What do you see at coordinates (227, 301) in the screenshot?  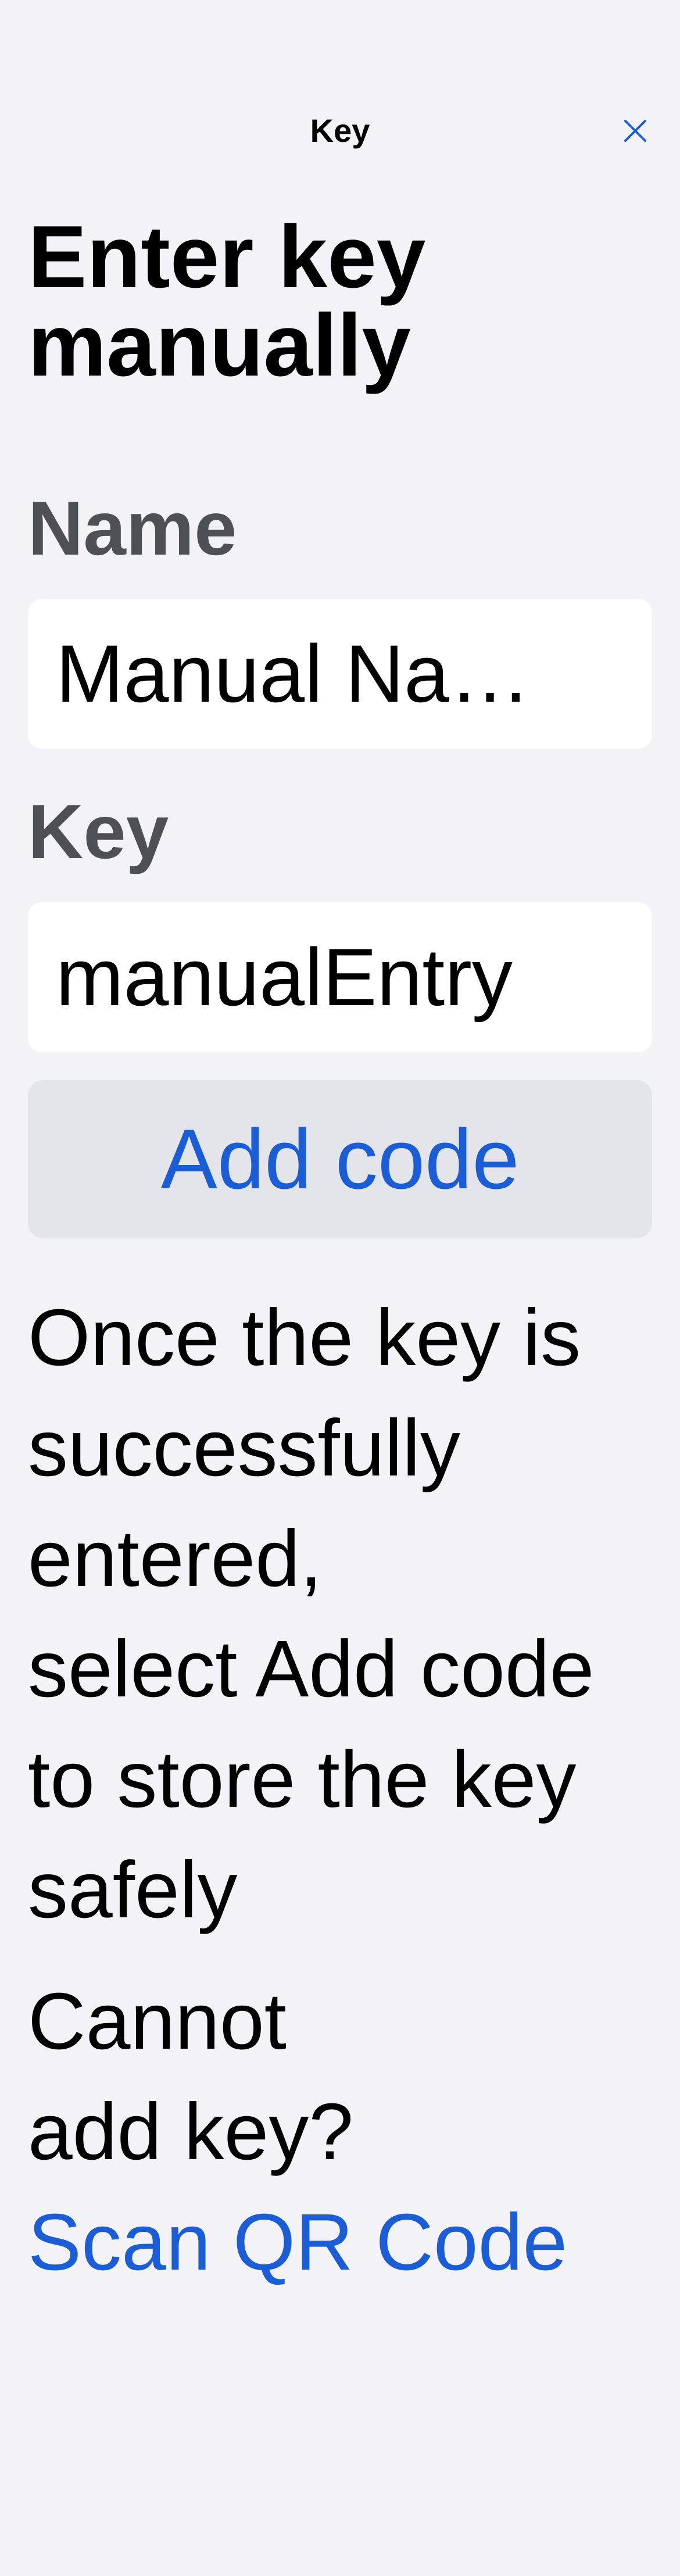 I see `page-title: Enter key manually` at bounding box center [227, 301].